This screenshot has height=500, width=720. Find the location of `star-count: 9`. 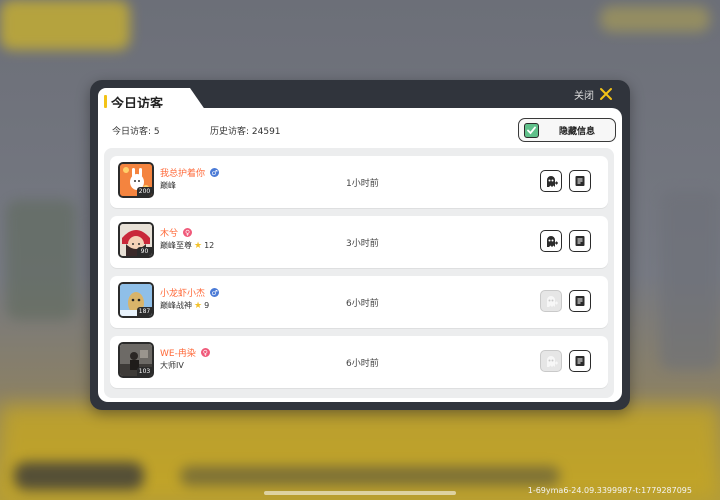

star-count: 9 is located at coordinates (207, 305).